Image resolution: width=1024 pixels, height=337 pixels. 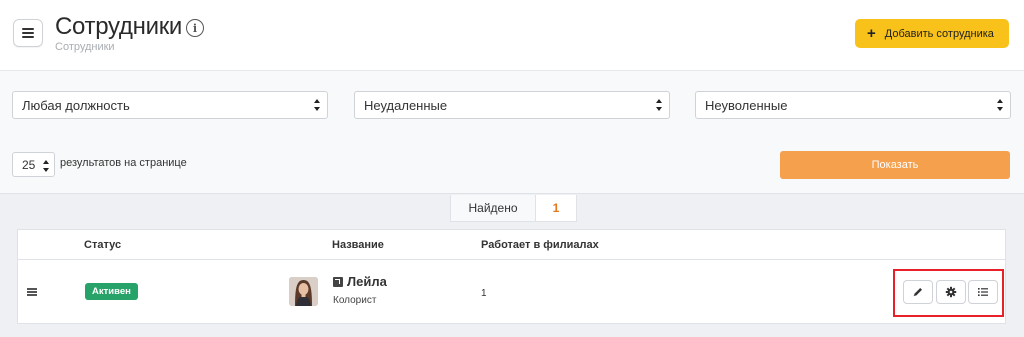 I want to click on breadcrumb: Сотрудники, so click(x=85, y=47).